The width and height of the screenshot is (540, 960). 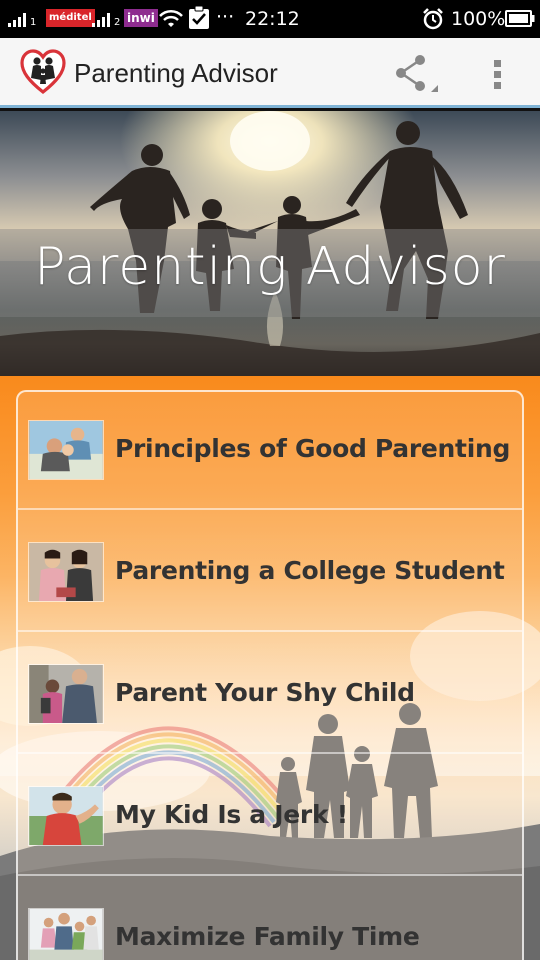 I want to click on list-item-label: Maximize Family Time, so click(x=267, y=936).